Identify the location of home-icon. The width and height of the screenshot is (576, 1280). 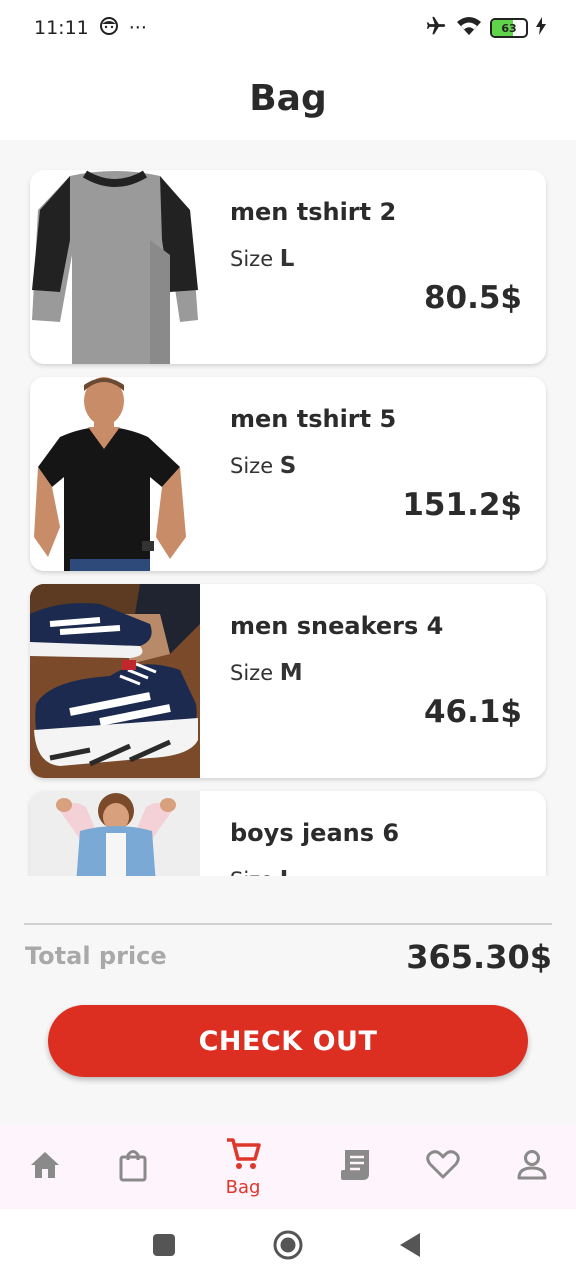
(45, 1167).